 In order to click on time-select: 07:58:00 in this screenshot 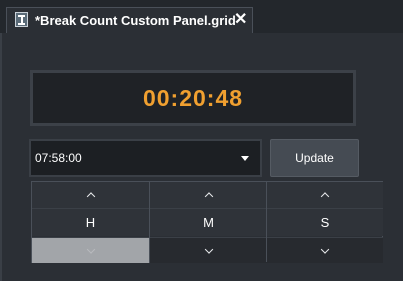, I will do `click(145, 158)`.